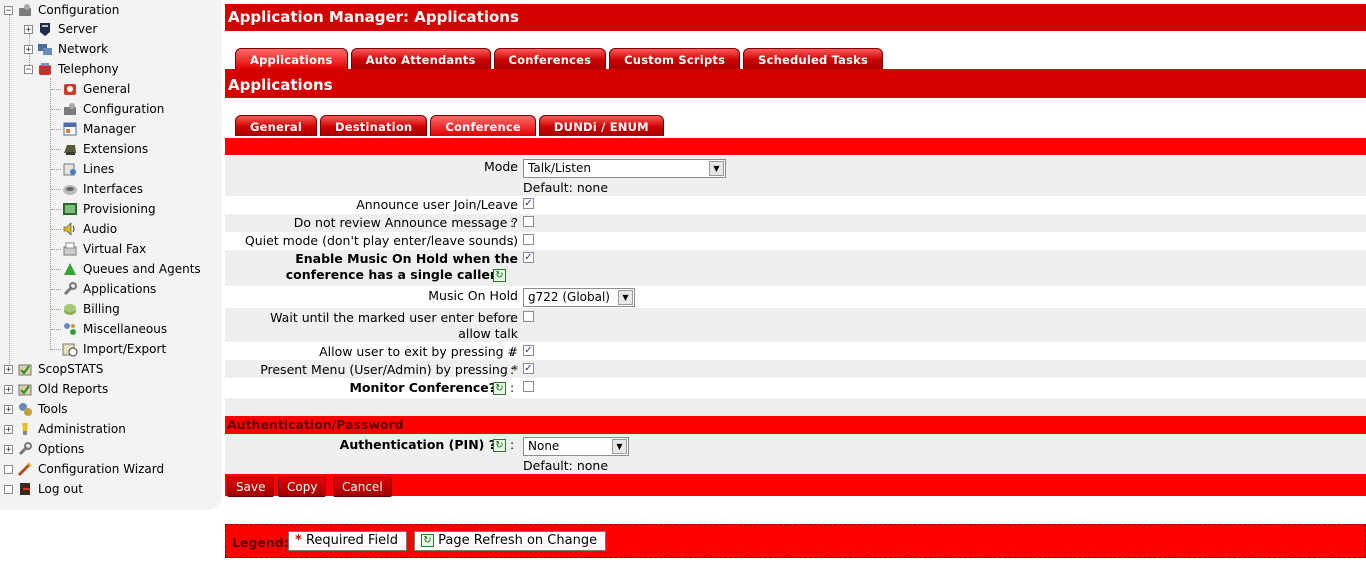  What do you see at coordinates (126, 269) in the screenshot?
I see `sidebar-item-queues-and-agents: Queues and Agents` at bounding box center [126, 269].